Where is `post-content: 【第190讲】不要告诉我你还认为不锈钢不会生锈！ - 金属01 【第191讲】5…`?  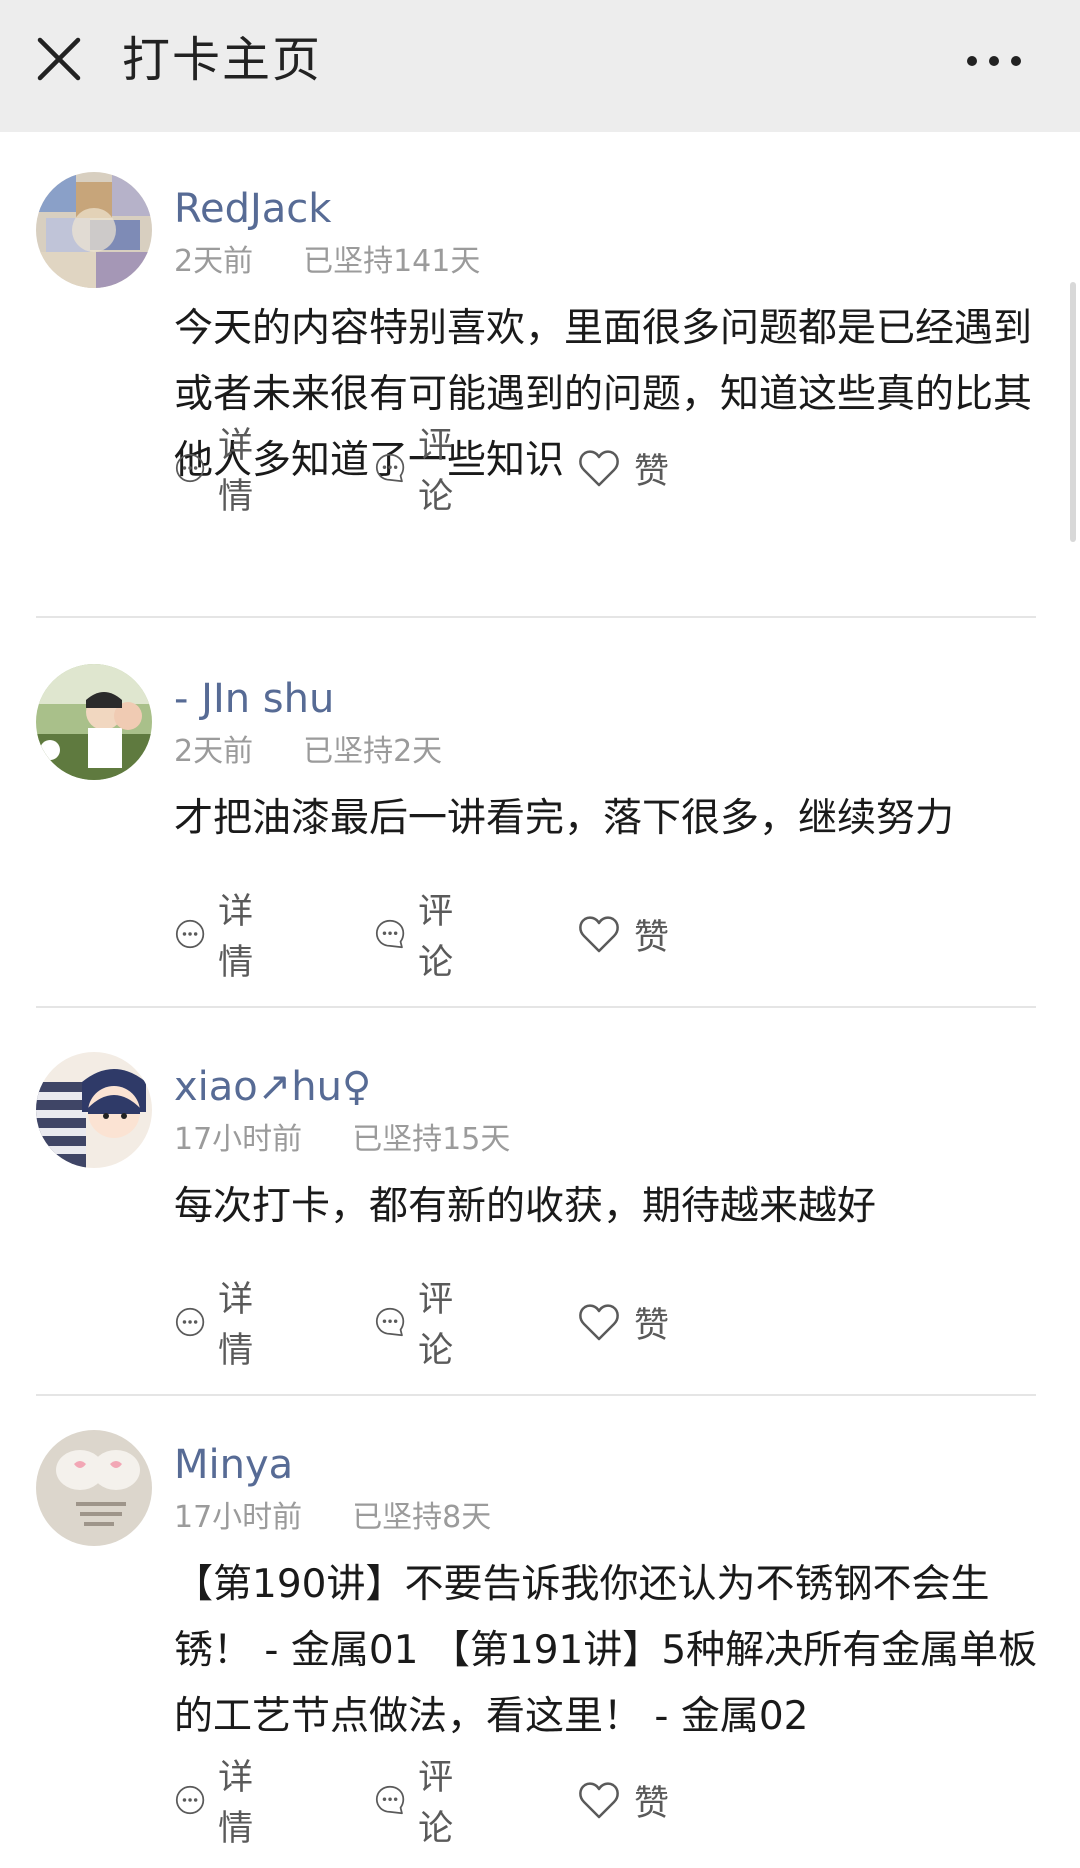 post-content: 【第190讲】不要告诉我你还认为不锈钢不会生锈！ - 金属01 【第191讲】5… is located at coordinates (606, 1650).